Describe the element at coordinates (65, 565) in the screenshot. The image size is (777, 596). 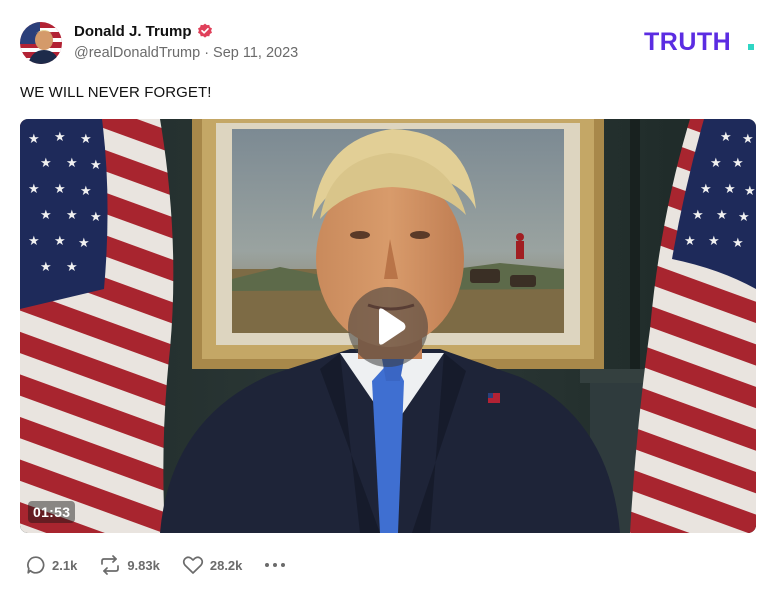
I see `reply-count: 2.1k` at that location.